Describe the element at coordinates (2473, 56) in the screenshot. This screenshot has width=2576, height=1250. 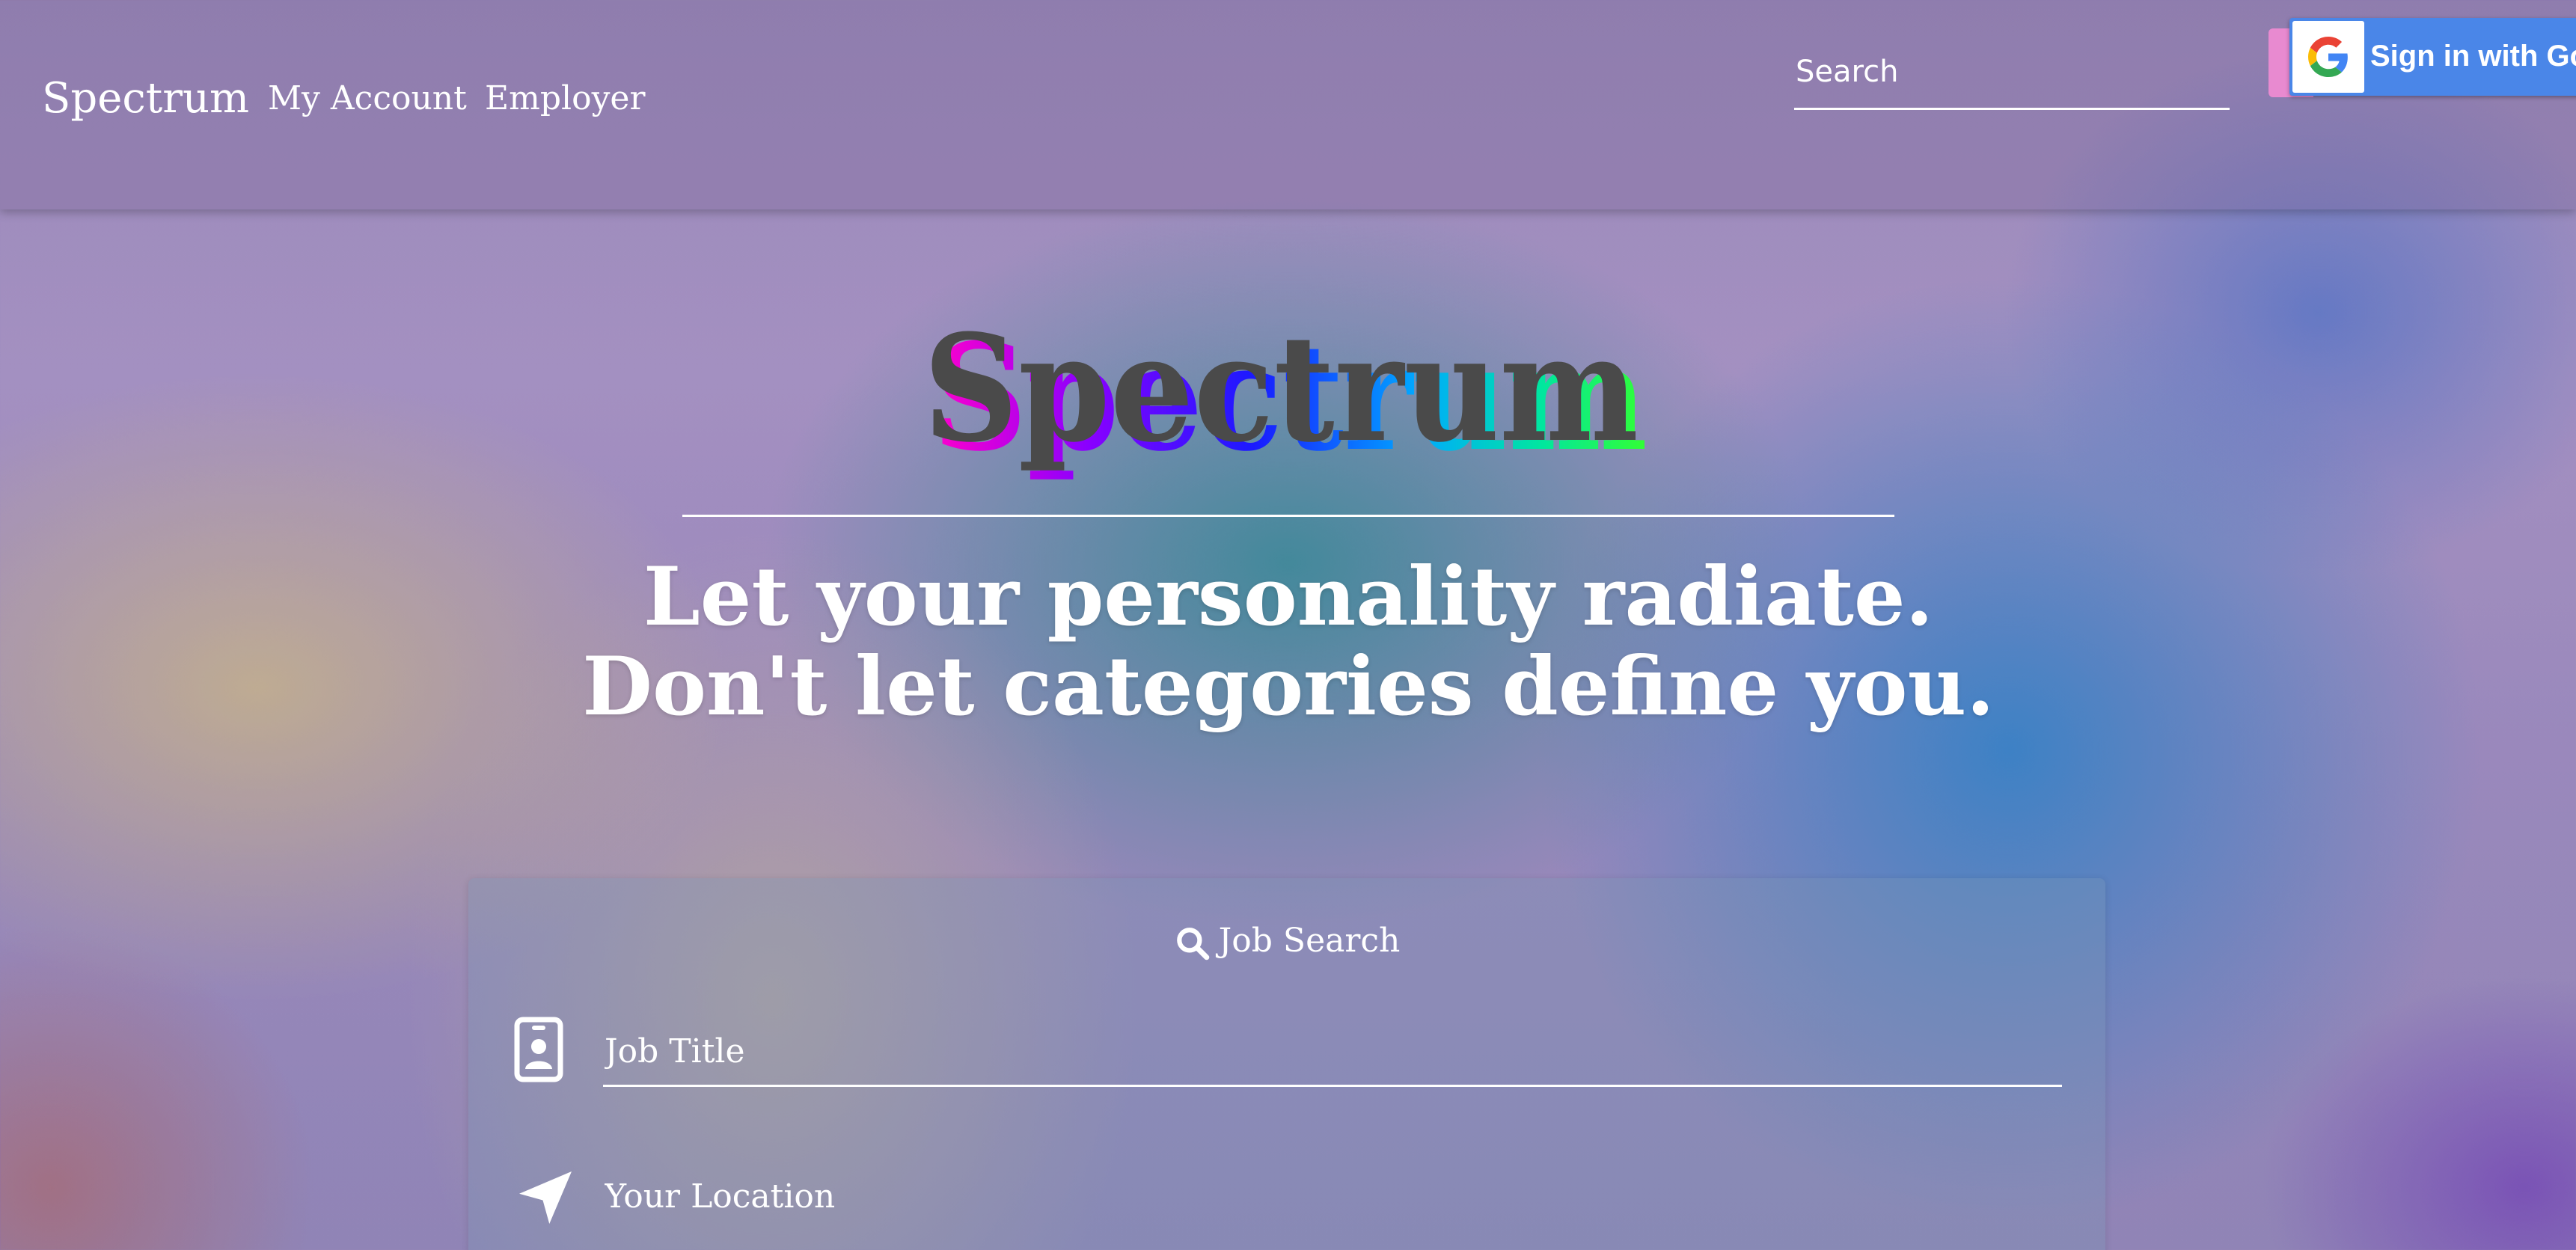
I see `google-sign-in-label: Sign in with Google` at that location.